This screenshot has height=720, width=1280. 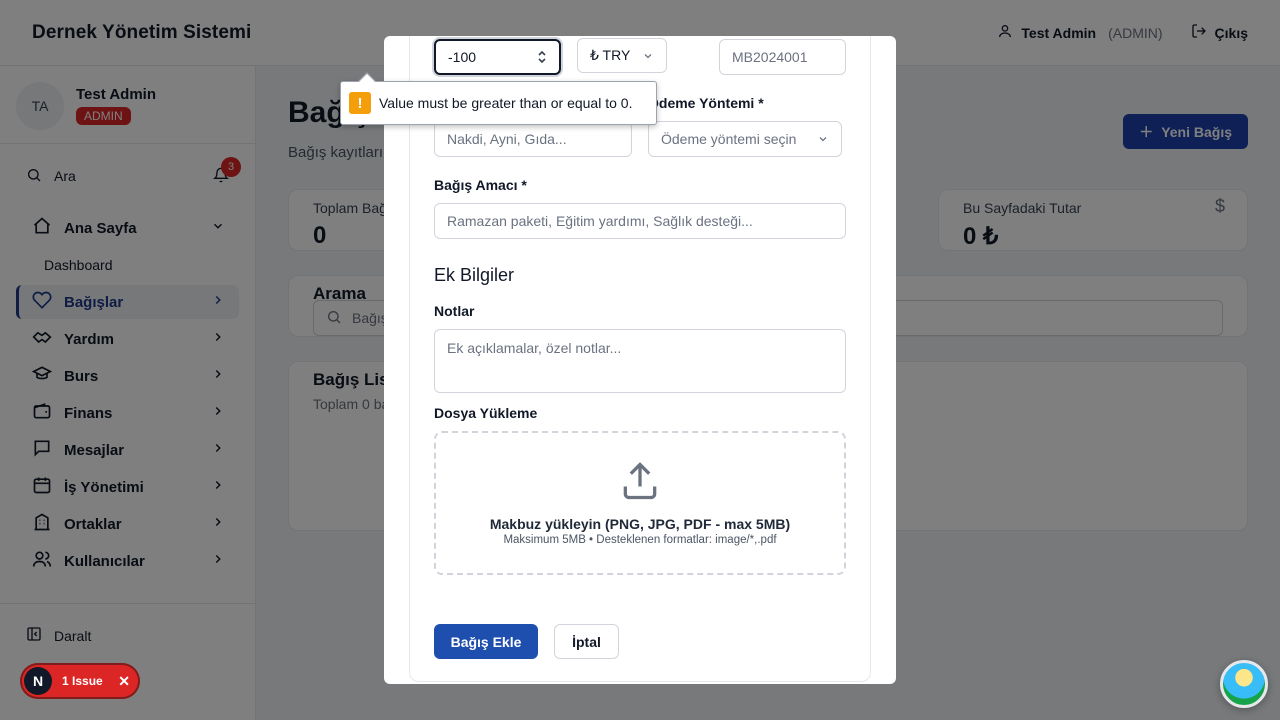 I want to click on submit-donation-button: Bağış Ekle, so click(x=486, y=641).